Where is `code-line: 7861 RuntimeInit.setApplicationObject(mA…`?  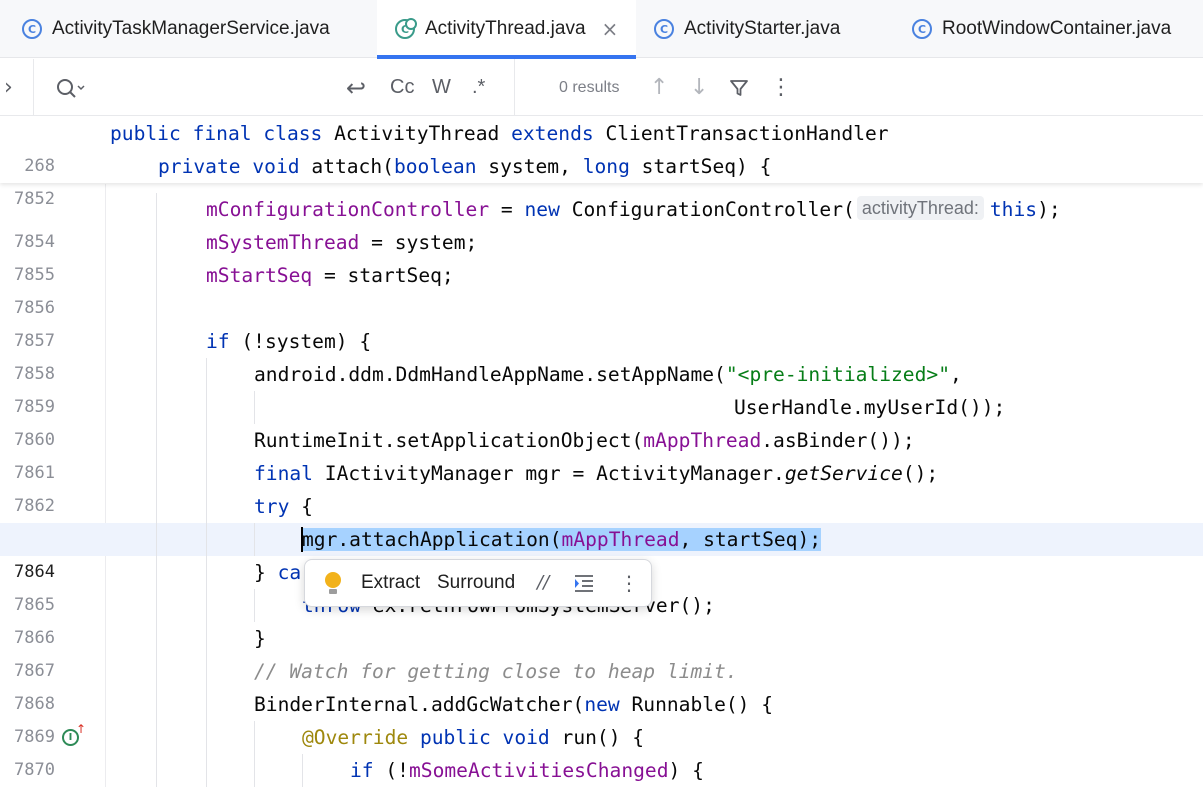
code-line: 7861 RuntimeInit.setApplicationObject(mA… is located at coordinates (601, 453).